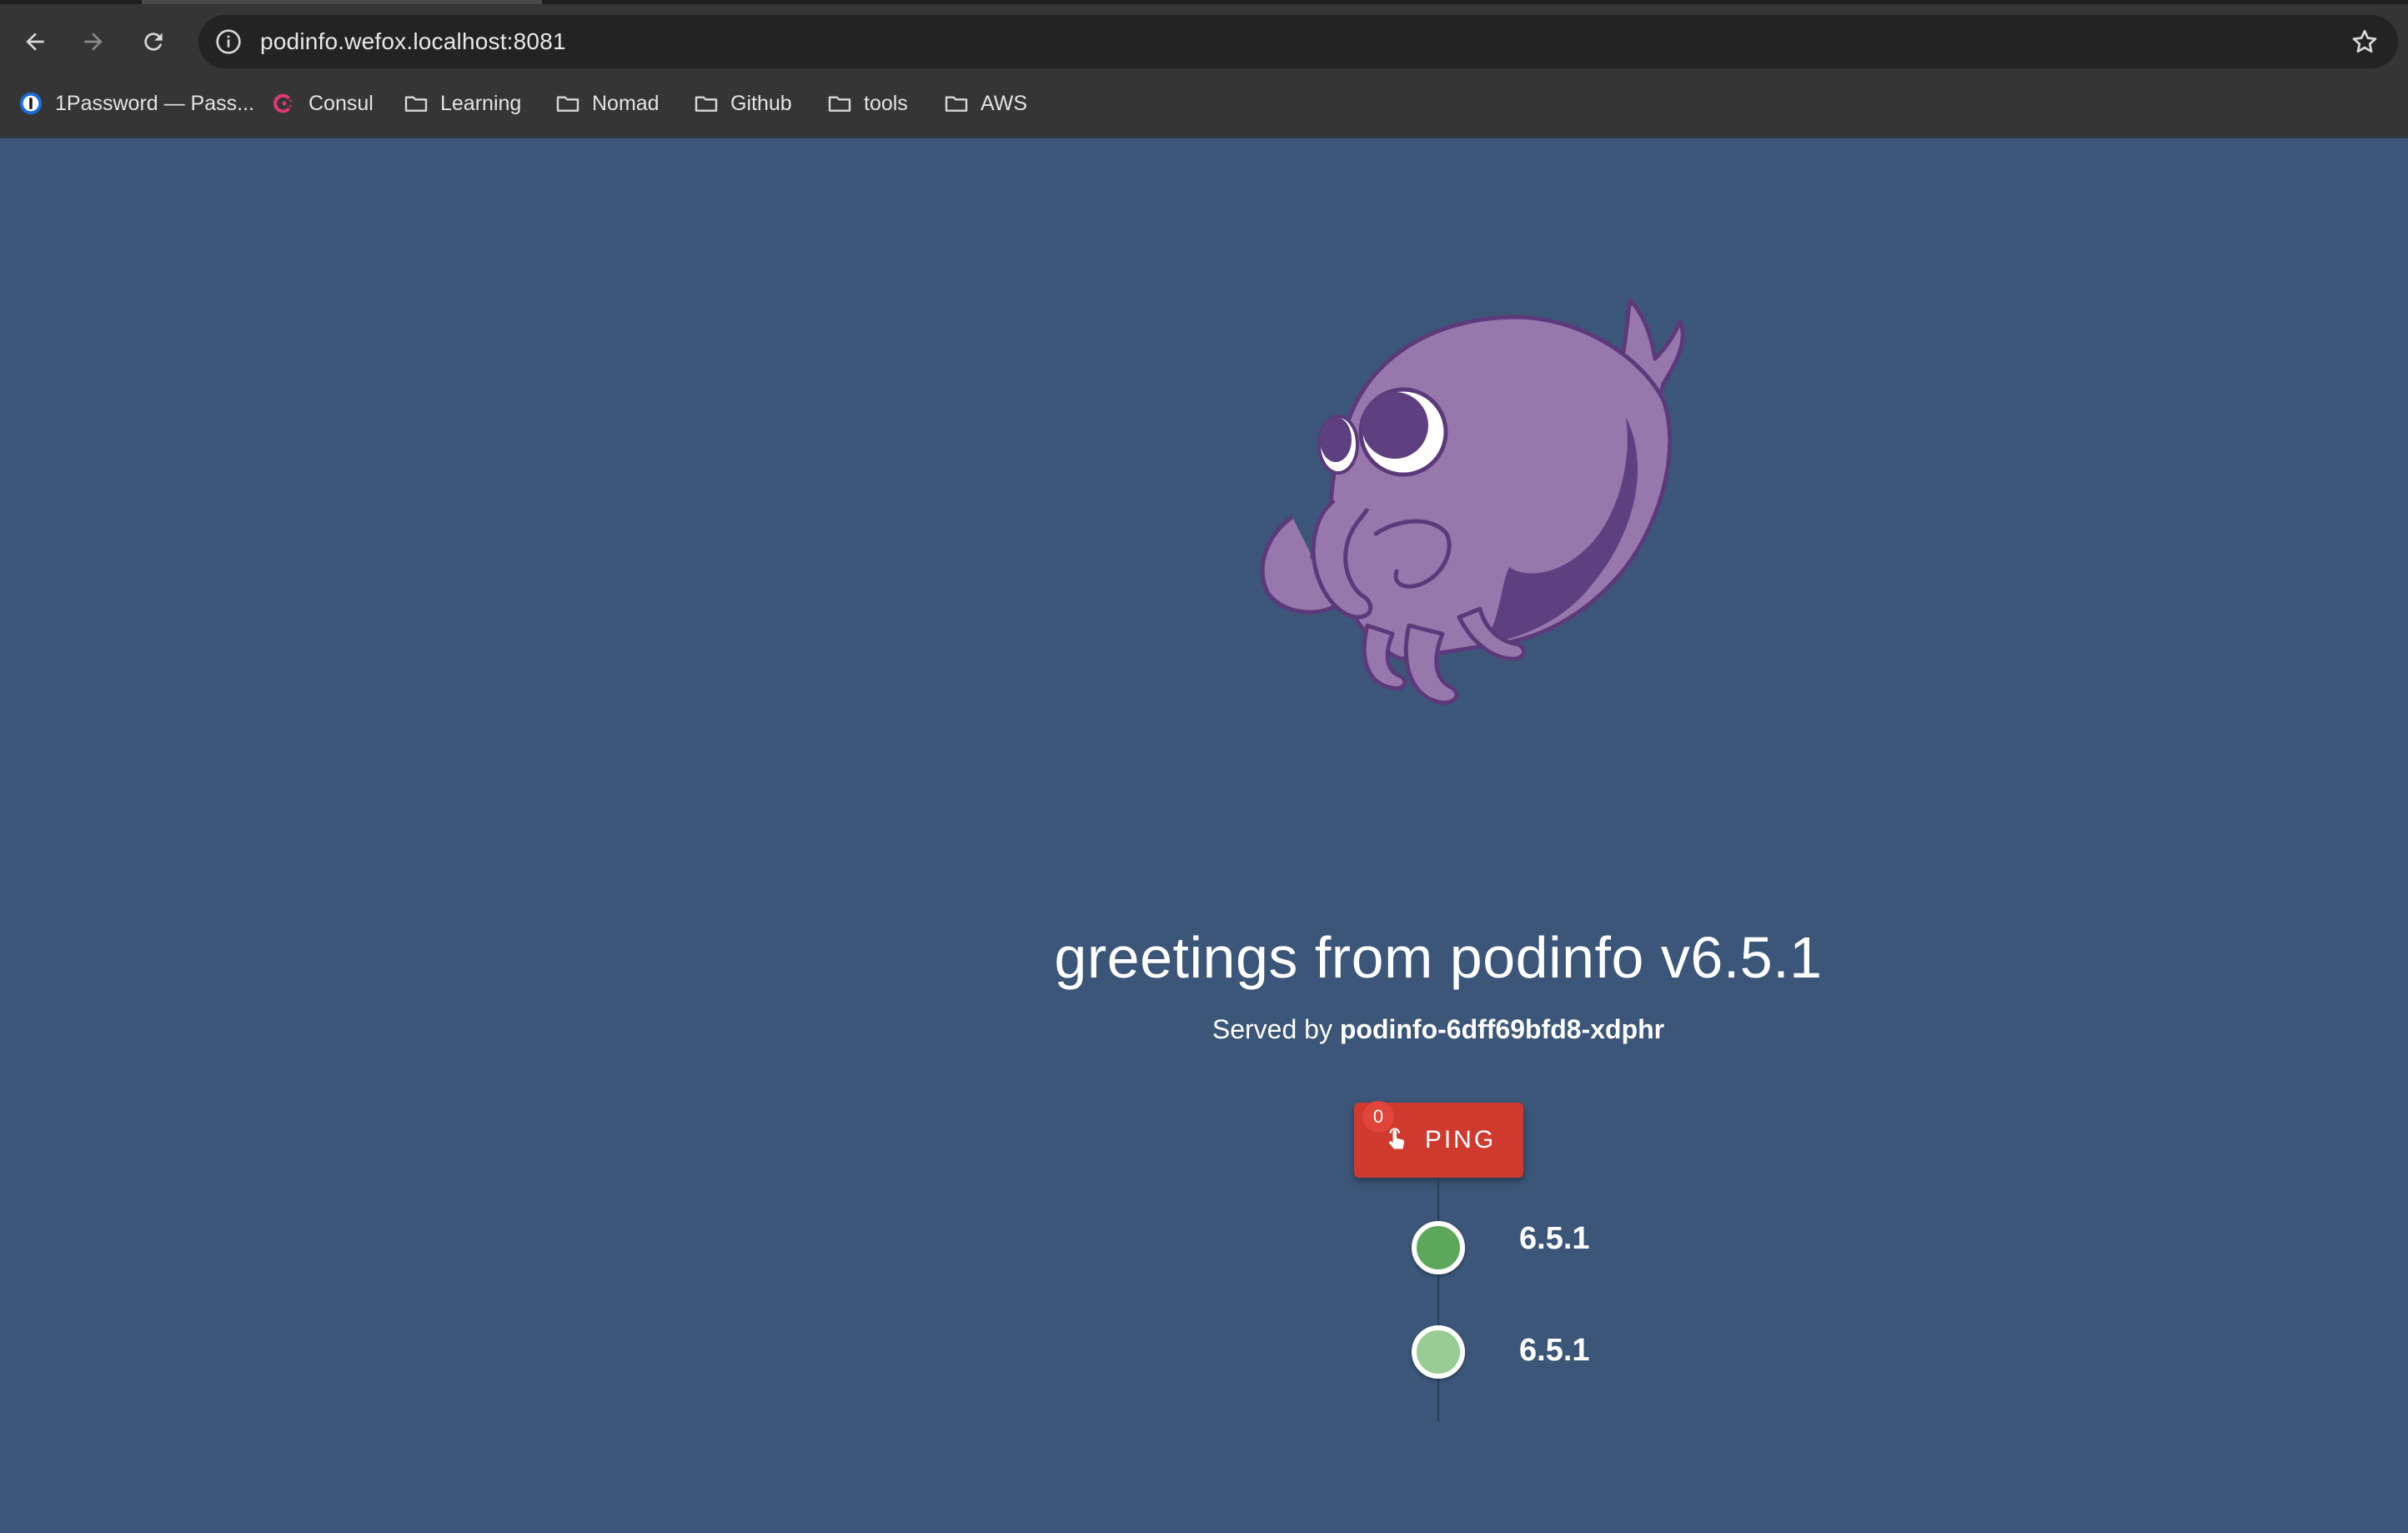 The image size is (2408, 1533). I want to click on active-tab, so click(342, 2).